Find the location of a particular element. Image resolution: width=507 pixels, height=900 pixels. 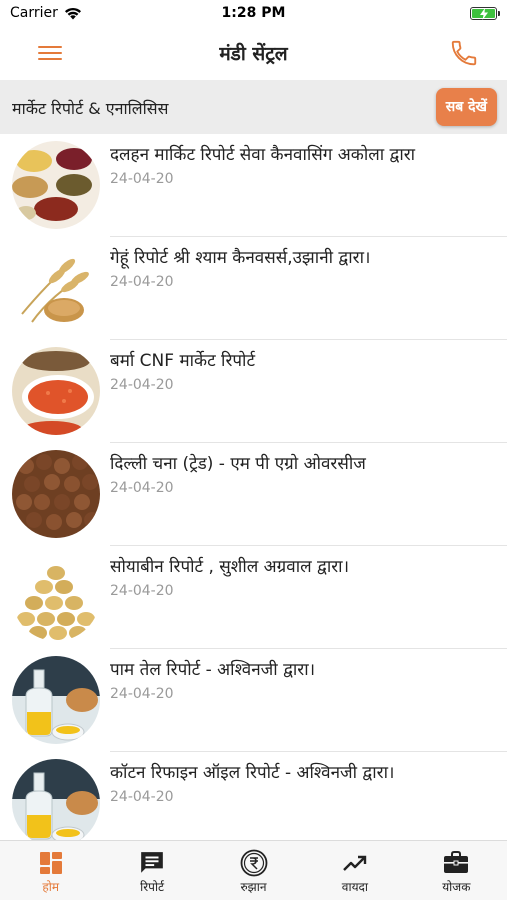

soybean-image is located at coordinates (56, 597).